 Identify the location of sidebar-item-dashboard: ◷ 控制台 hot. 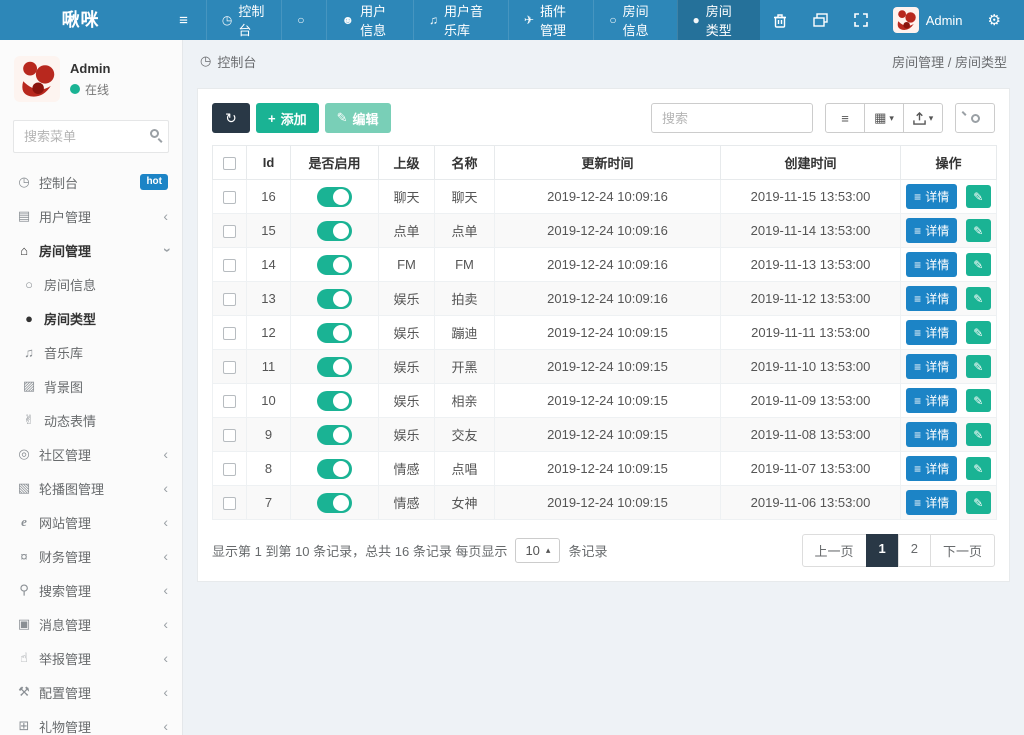
(91, 182).